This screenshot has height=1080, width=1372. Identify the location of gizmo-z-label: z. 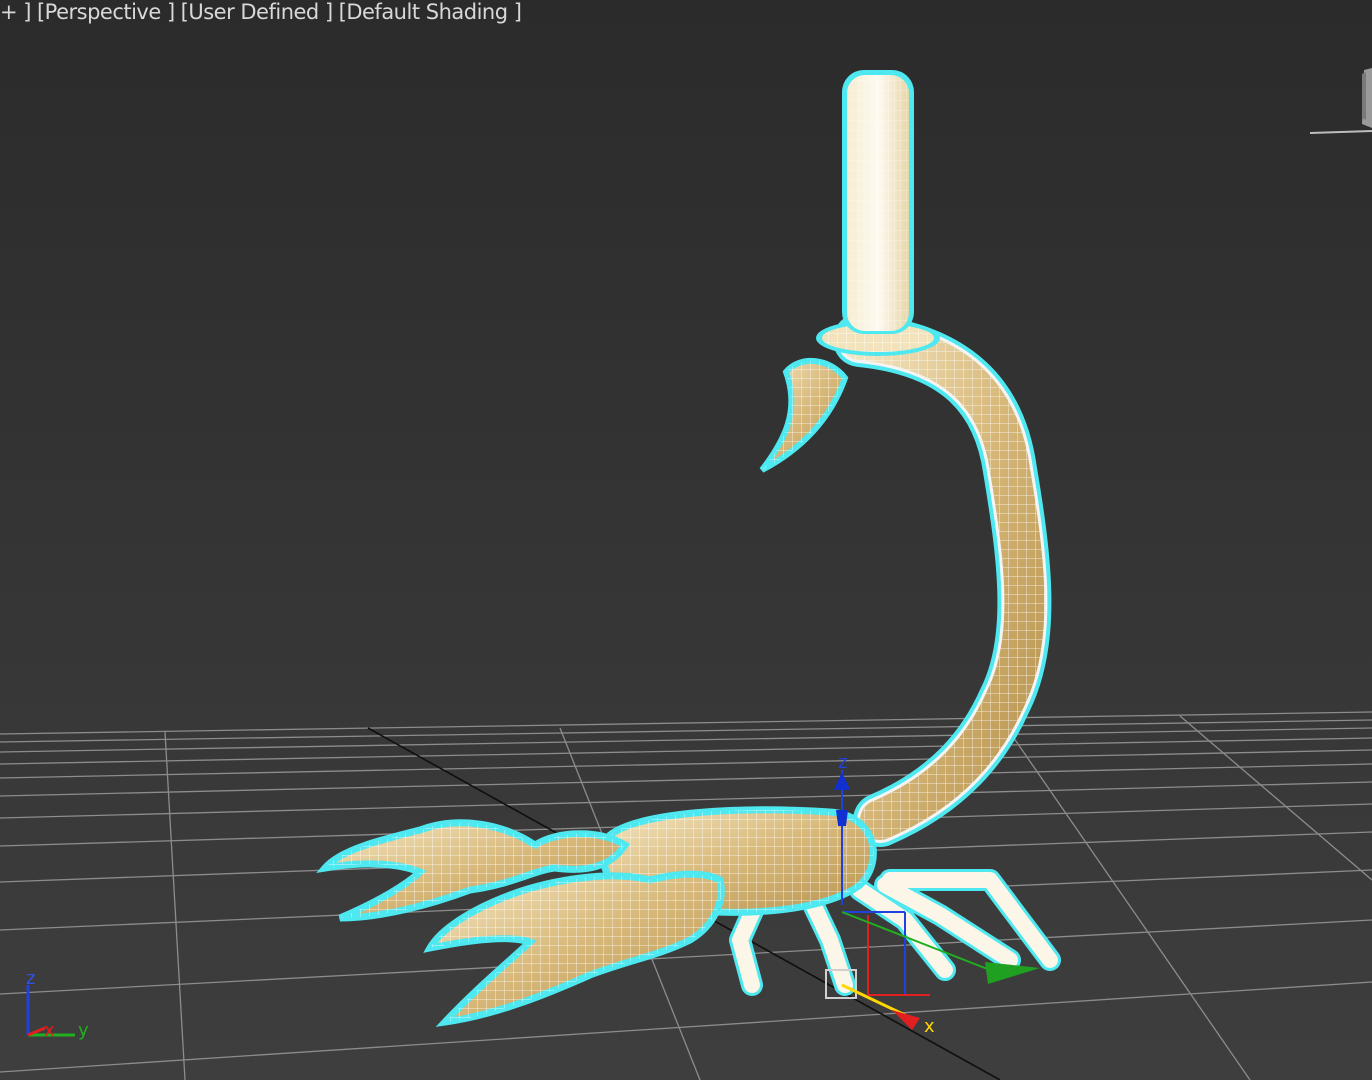
(842, 762).